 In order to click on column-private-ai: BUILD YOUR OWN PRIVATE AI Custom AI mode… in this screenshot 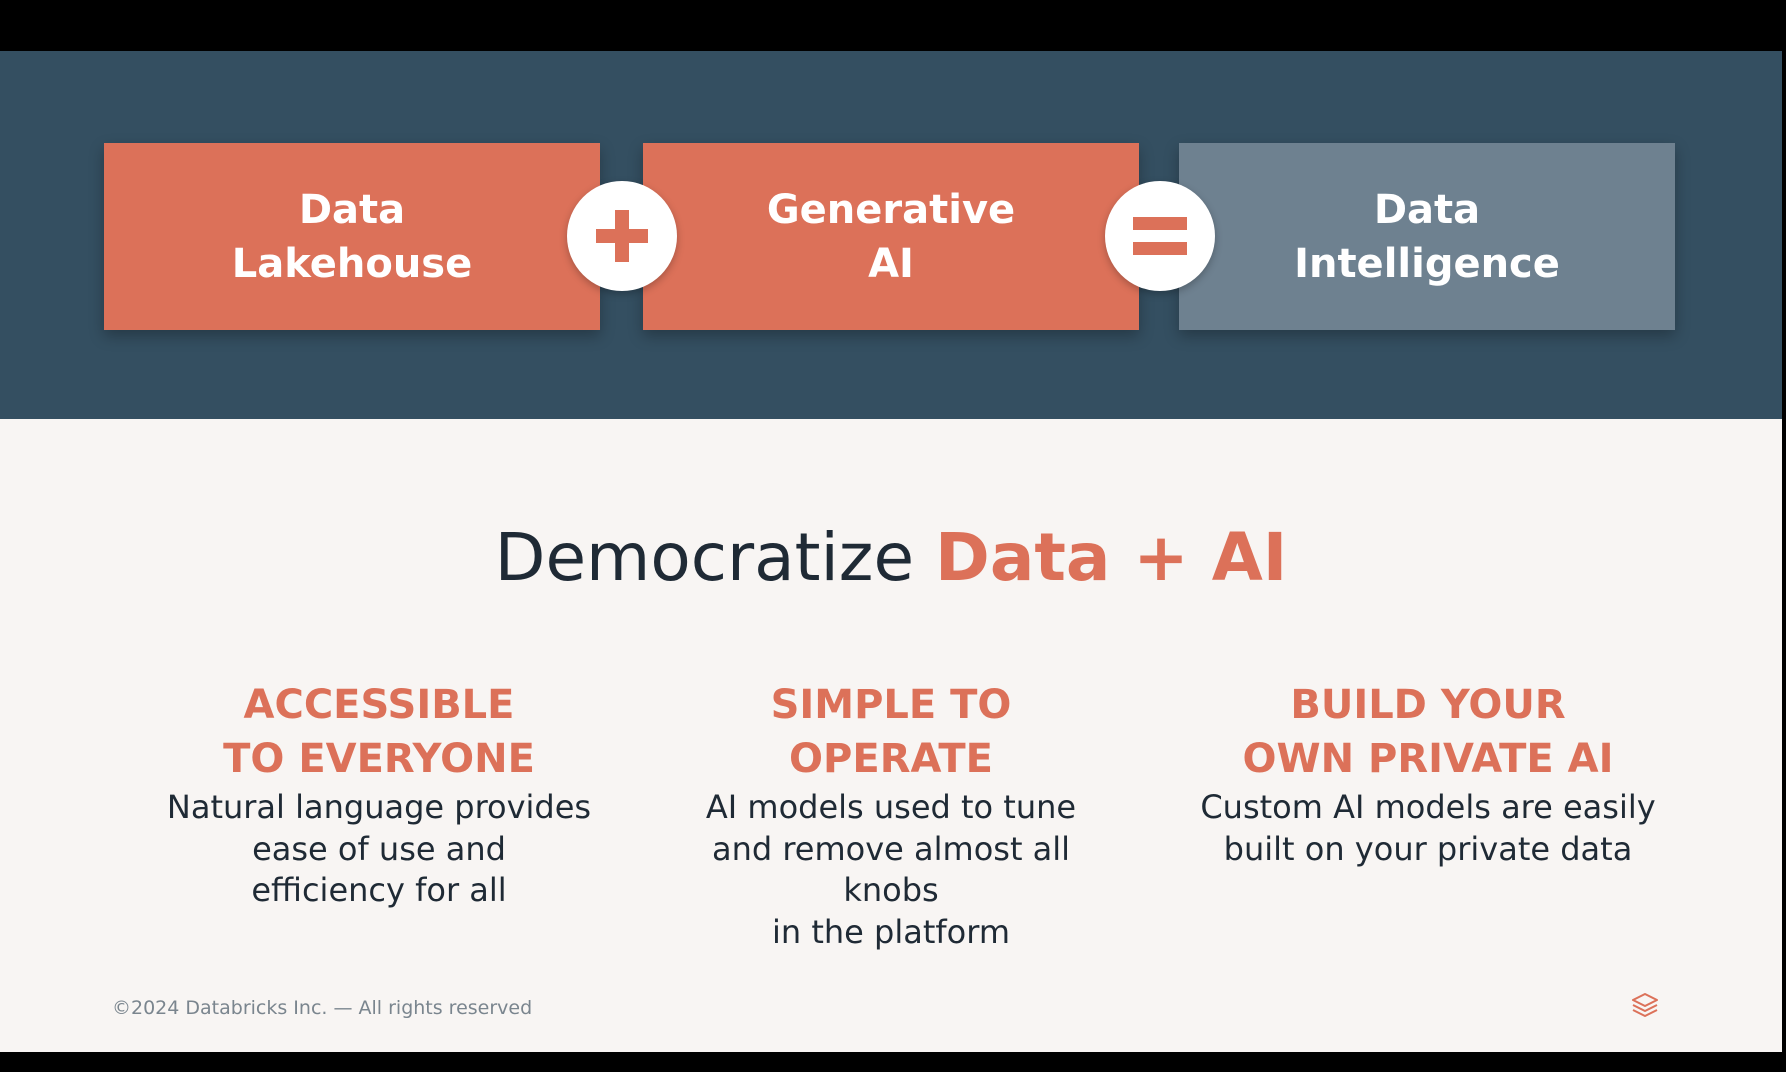, I will do `click(1428, 774)`.